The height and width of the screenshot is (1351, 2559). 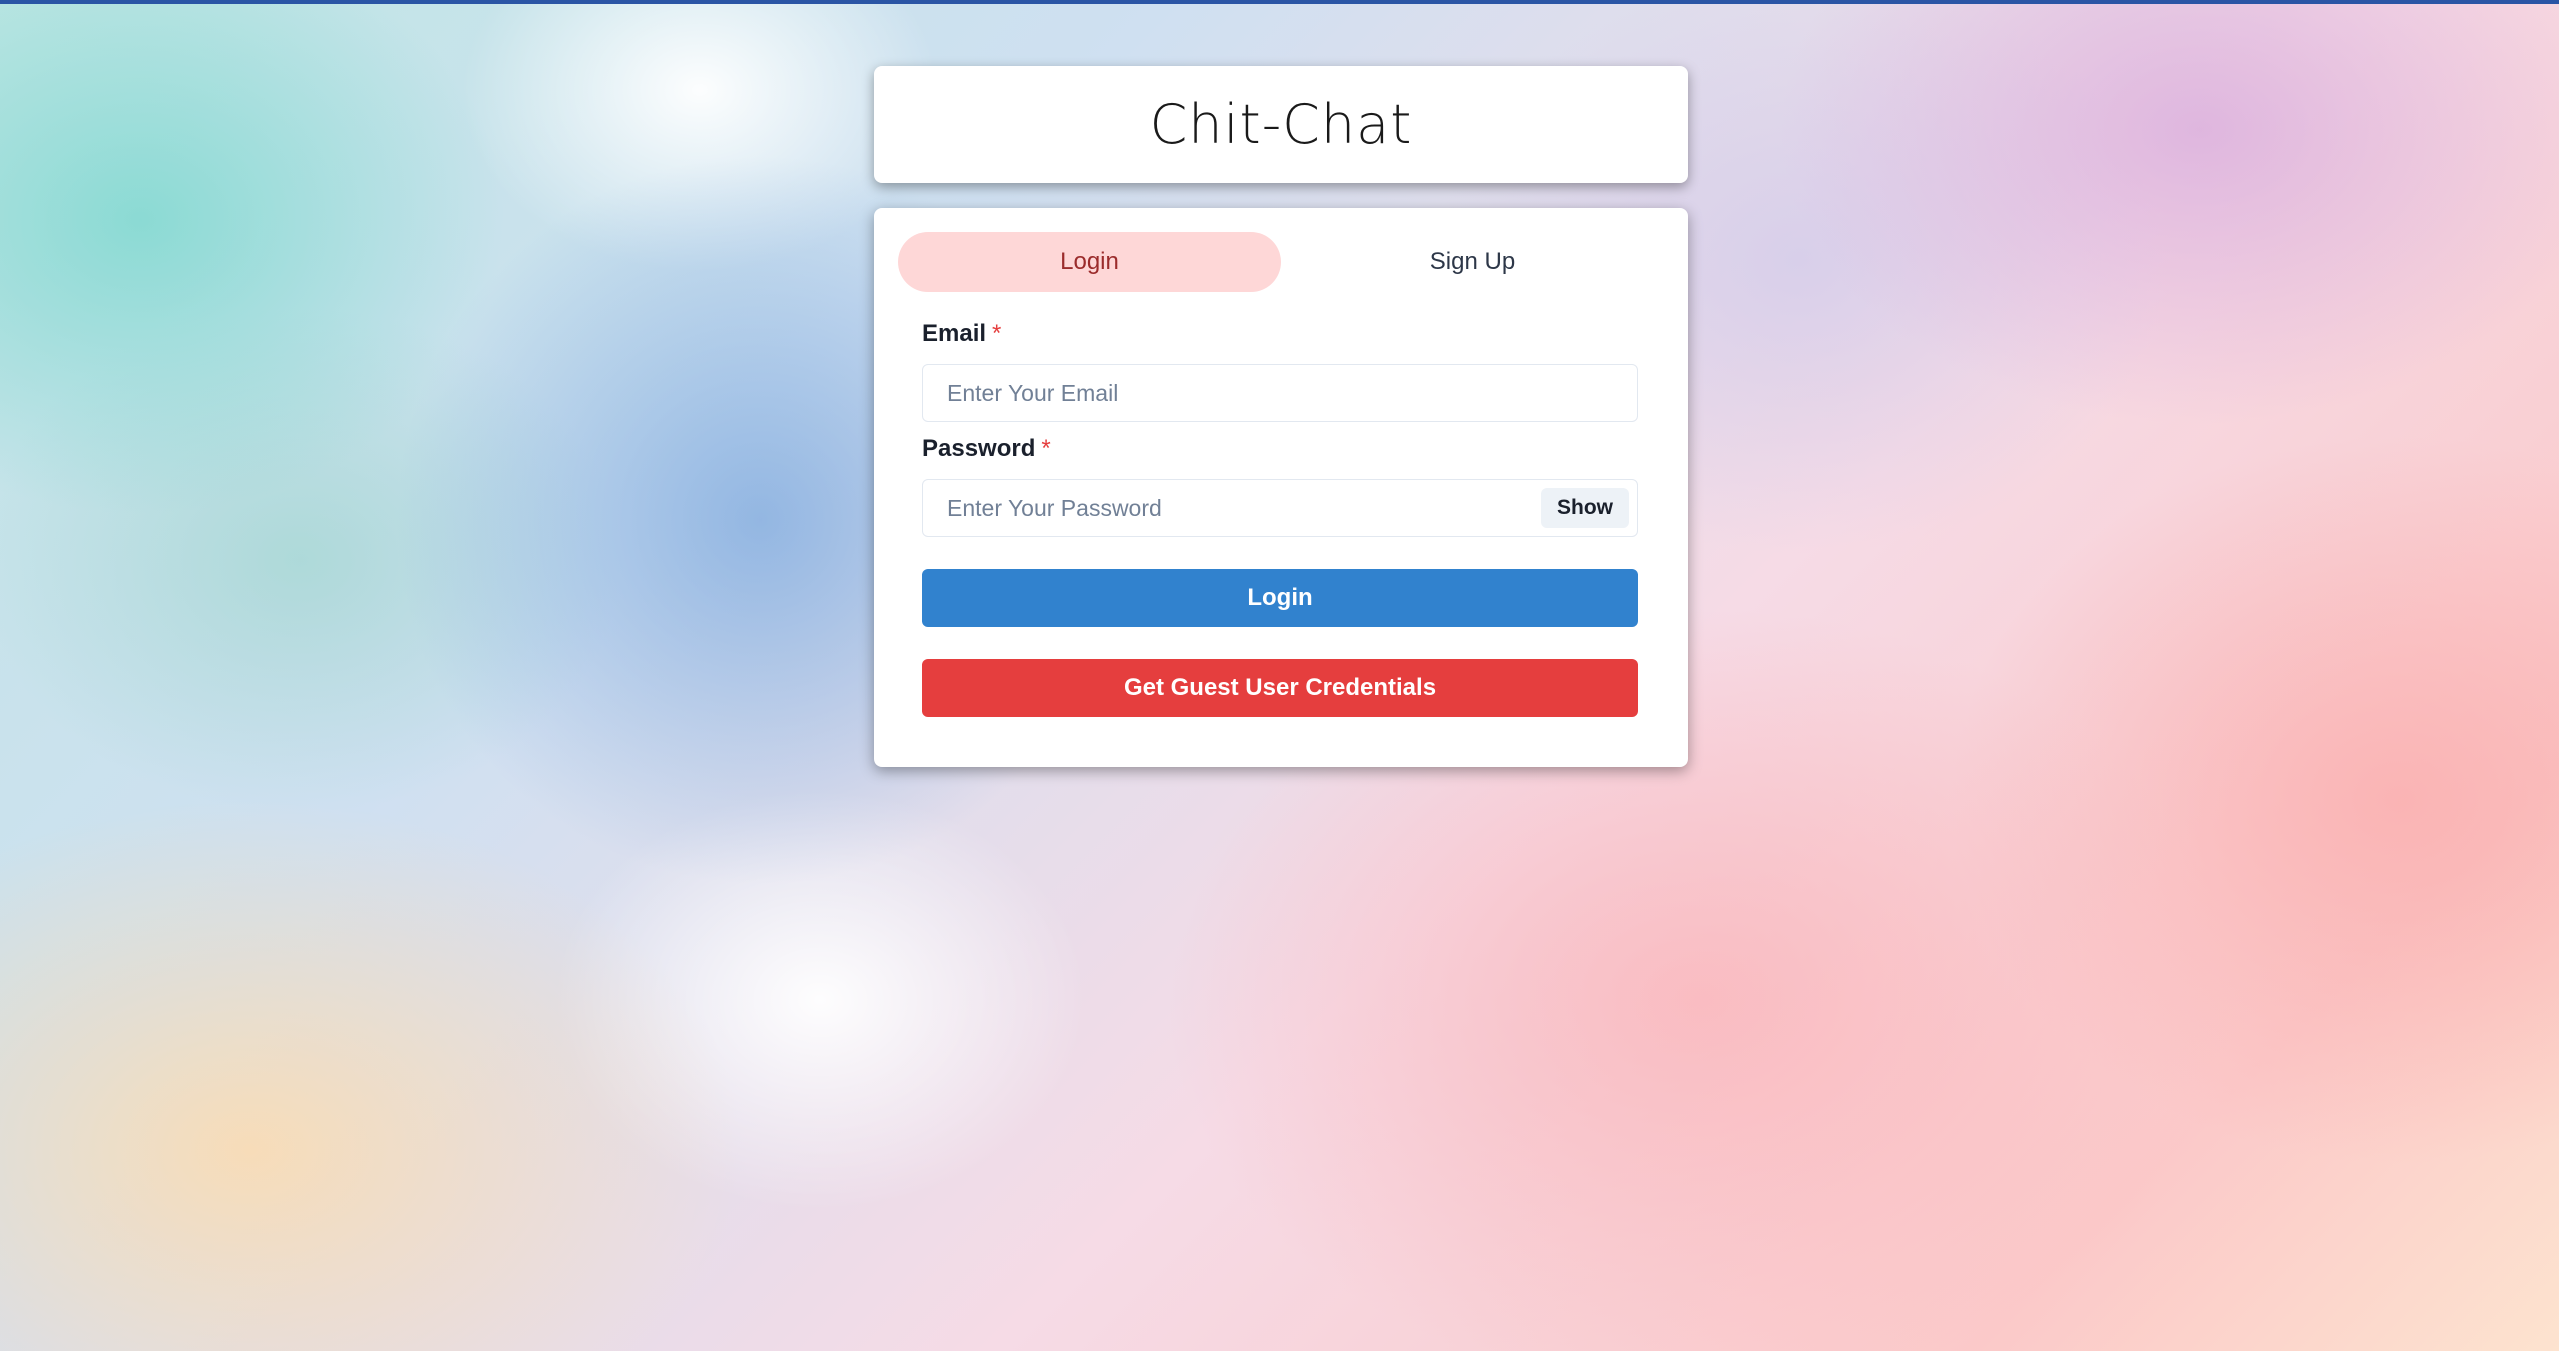 I want to click on password-field-box: Show, so click(x=1280, y=508).